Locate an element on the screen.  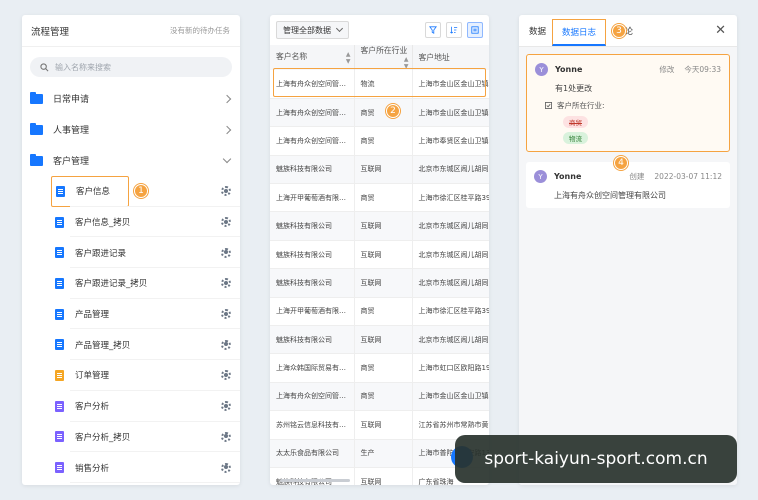
table-row: 上海有舟众创空间管… 商贸 上海市奉贤区金山卫镇 is located at coordinates (379, 141).